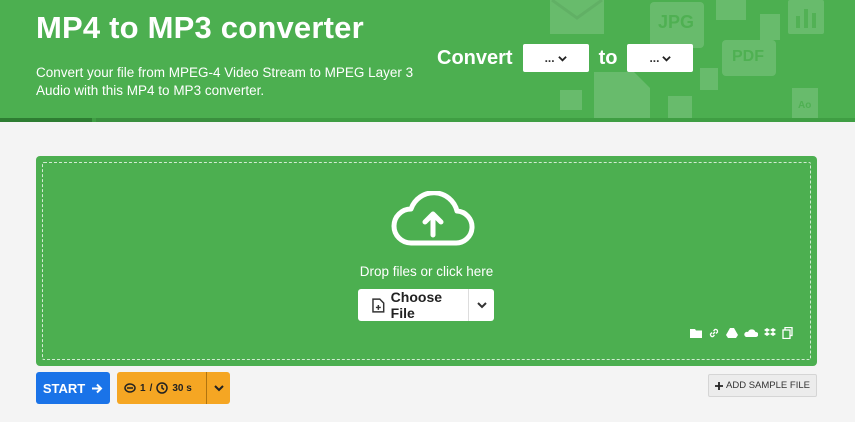  I want to click on folder-icon, so click(696, 333).